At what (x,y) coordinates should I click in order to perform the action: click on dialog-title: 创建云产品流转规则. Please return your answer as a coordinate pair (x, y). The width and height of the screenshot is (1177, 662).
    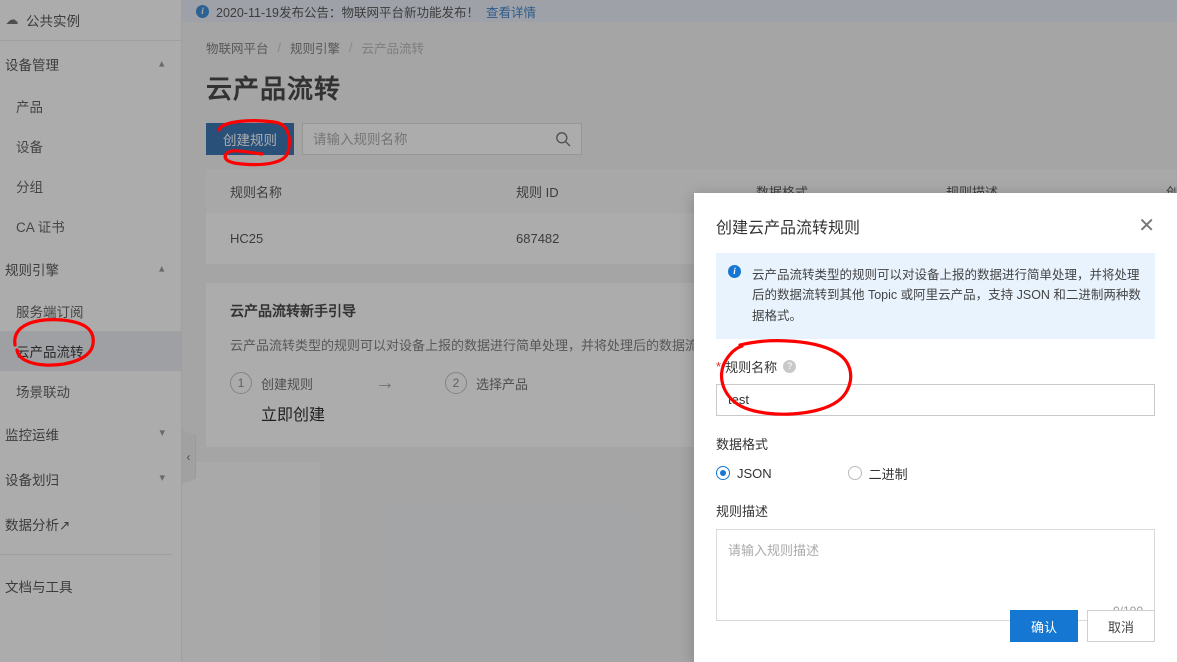
    Looking at the image, I should click on (788, 228).